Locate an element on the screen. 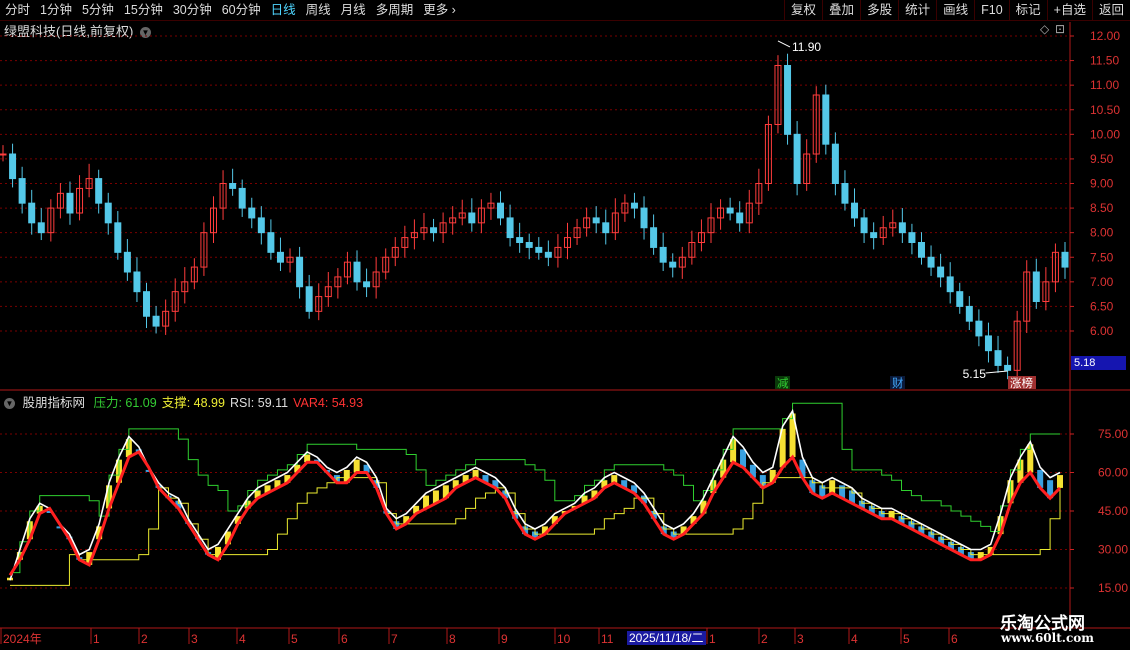  indicator-value: 压力: 61.09 is located at coordinates (125, 403).